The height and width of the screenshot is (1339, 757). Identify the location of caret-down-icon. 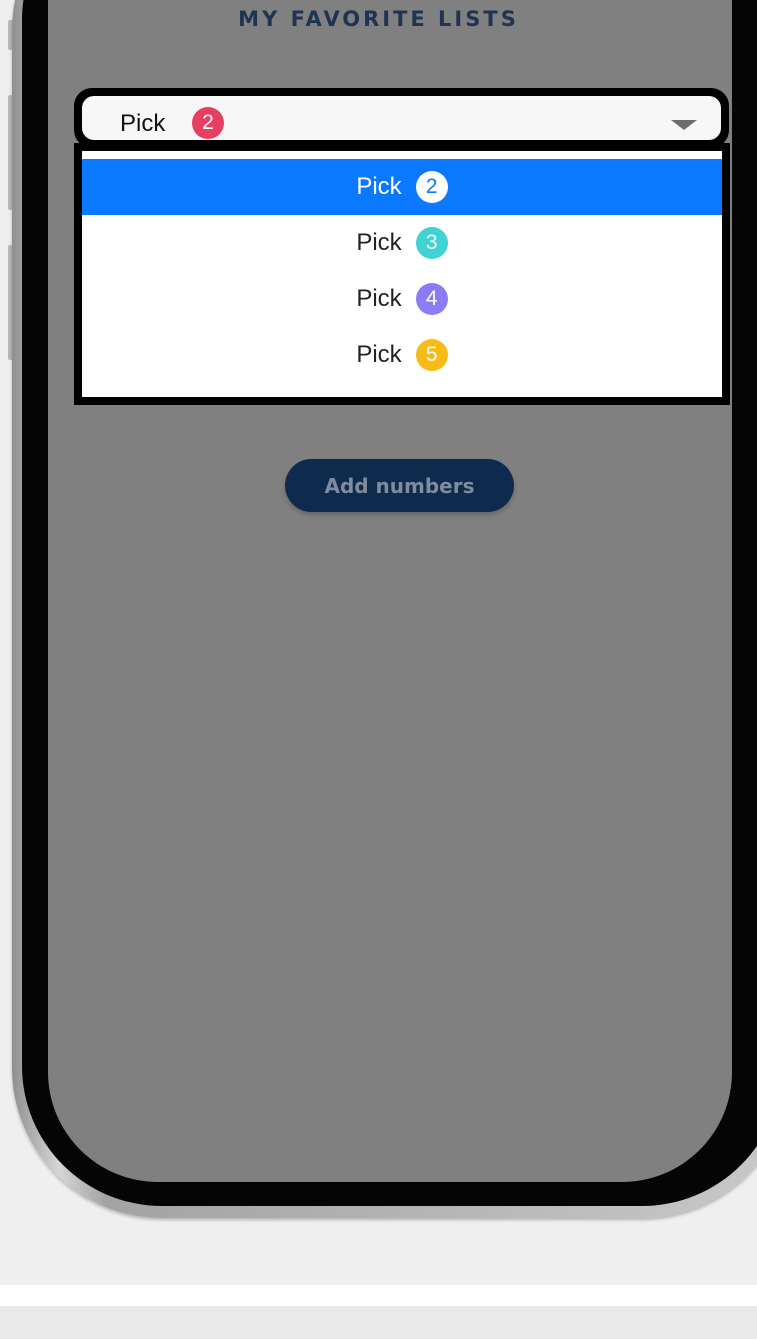
(684, 125).